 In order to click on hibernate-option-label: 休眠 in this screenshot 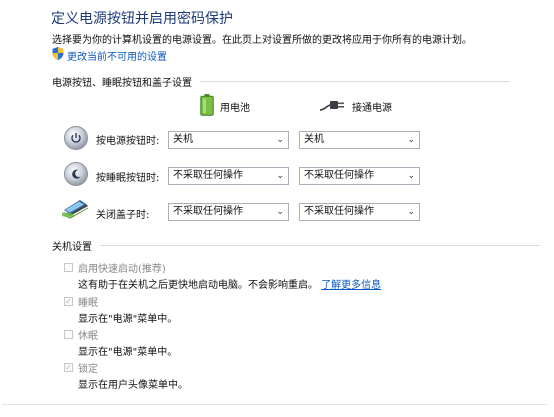, I will do `click(88, 336)`.